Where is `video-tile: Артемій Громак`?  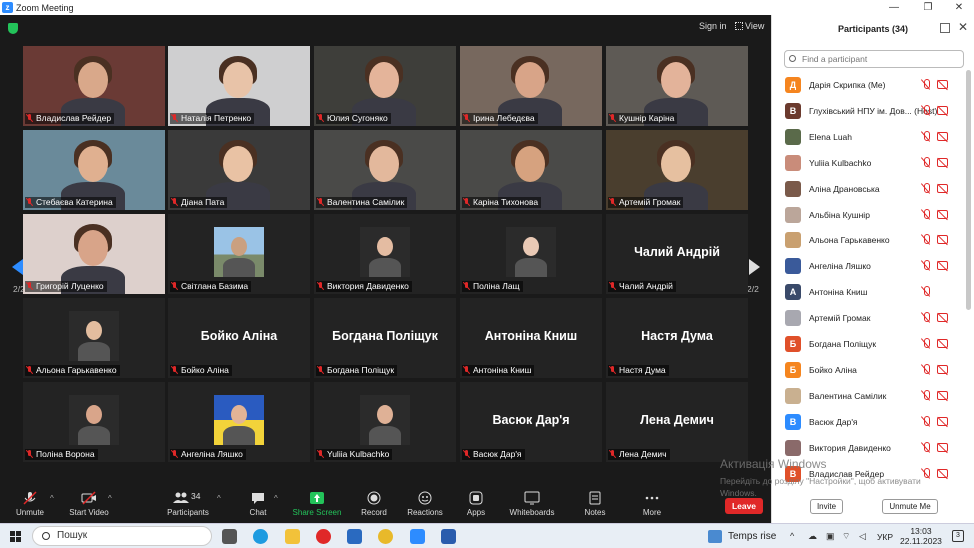
video-tile: Артемій Громак is located at coordinates (677, 170).